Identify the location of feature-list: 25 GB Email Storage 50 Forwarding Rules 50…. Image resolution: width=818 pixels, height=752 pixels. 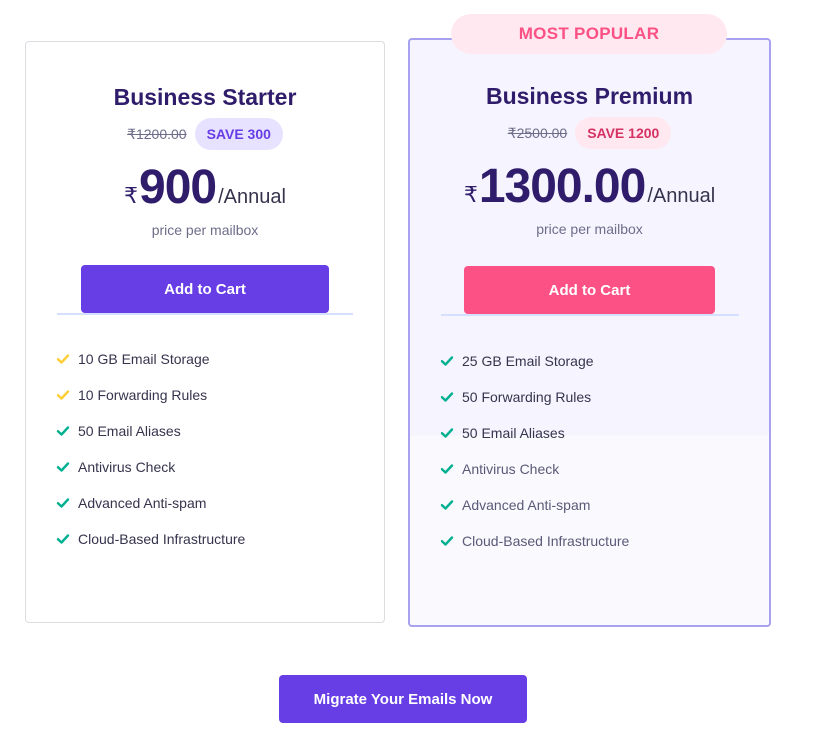
(534, 451).